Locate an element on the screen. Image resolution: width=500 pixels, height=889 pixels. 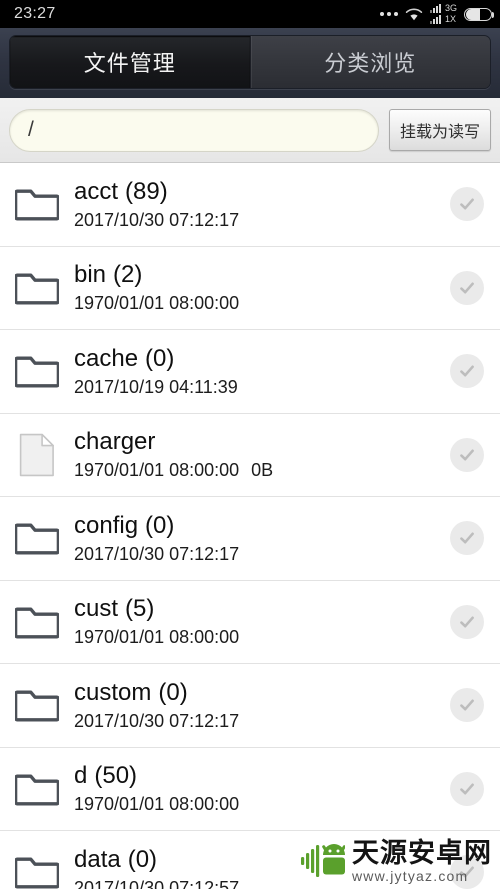
file-name-text: acct is located at coordinates (96, 191).